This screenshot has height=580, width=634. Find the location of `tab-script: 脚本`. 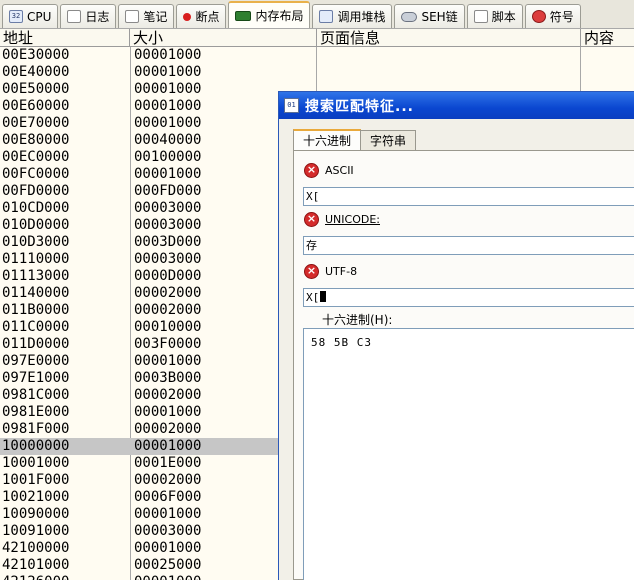

tab-script: 脚本 is located at coordinates (494, 16).